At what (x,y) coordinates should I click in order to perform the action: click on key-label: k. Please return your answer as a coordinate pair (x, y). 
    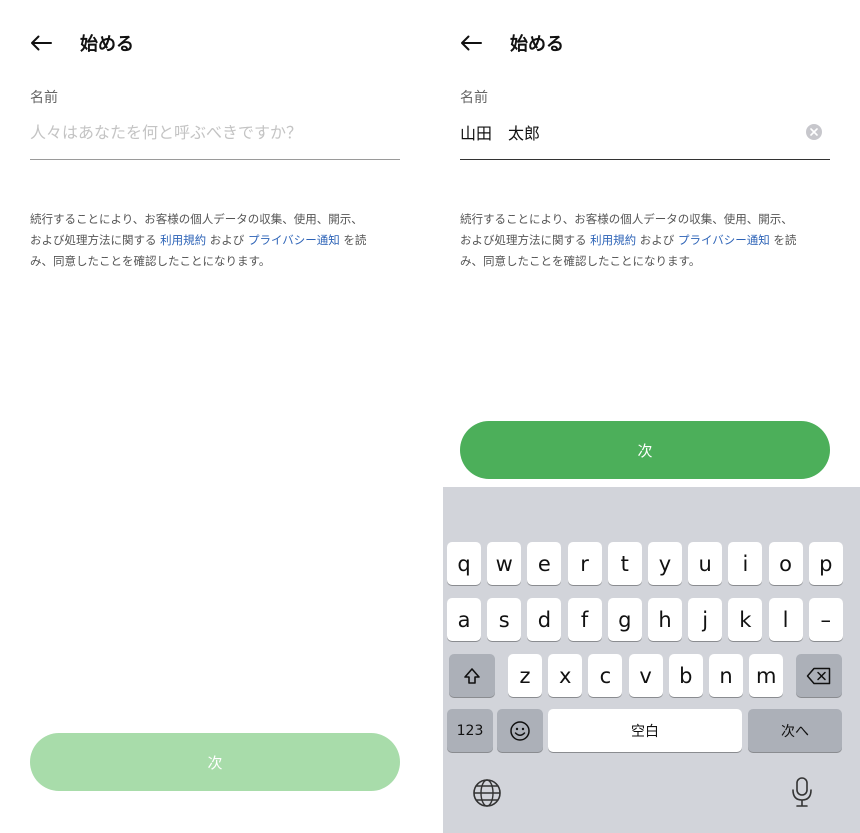
    Looking at the image, I should click on (745, 619).